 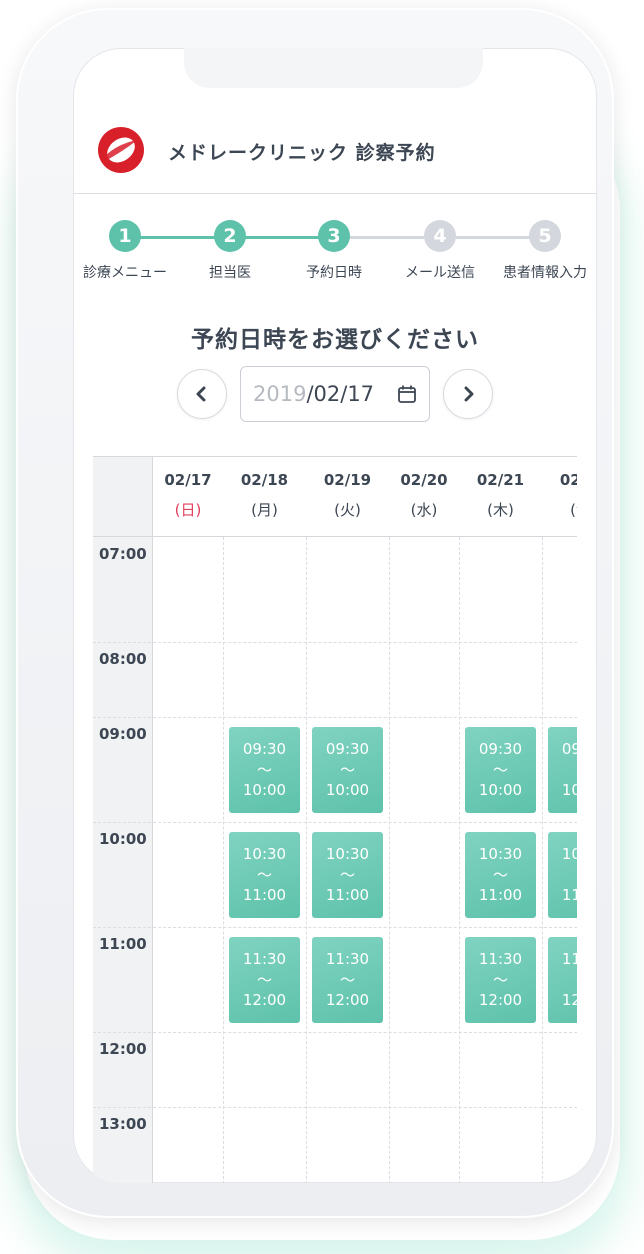 I want to click on next-date-button, so click(x=468, y=394).